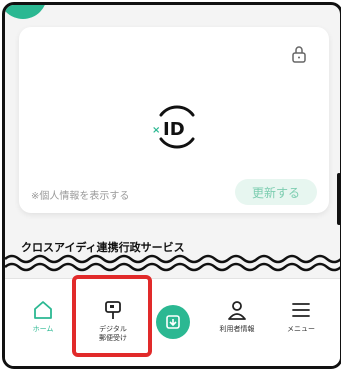 This screenshot has width=341, height=369. I want to click on tab-home: ホーム, so click(43, 327).